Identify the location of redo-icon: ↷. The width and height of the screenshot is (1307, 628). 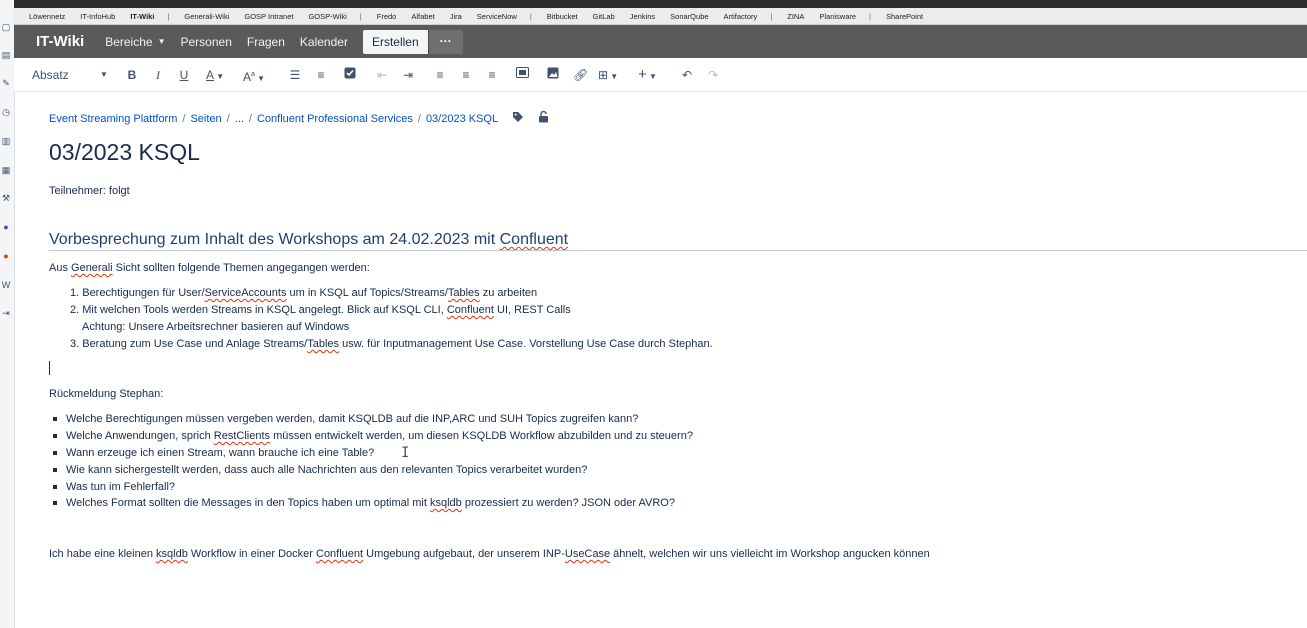
(713, 75).